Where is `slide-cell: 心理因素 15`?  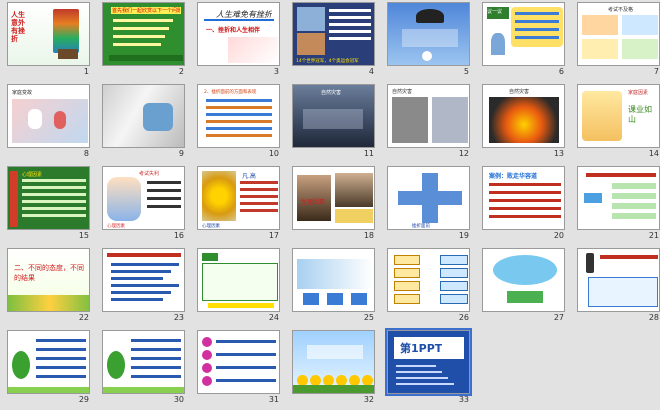
slide-cell: 心理因素 15 is located at coordinates (49, 205).